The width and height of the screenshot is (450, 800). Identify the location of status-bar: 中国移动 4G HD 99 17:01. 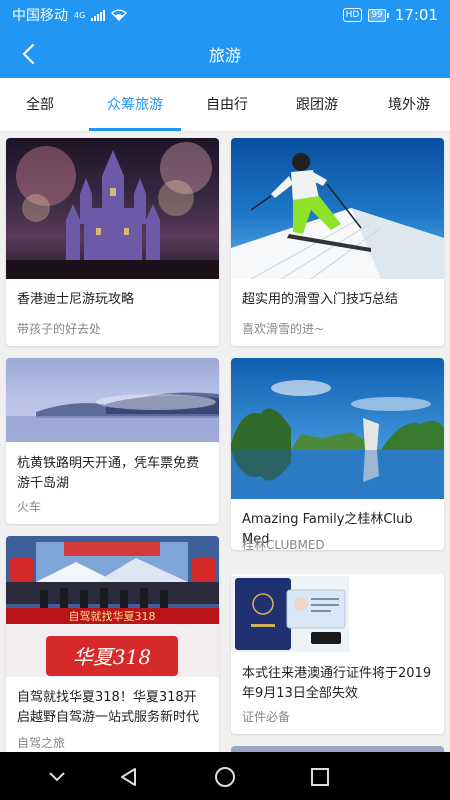
(225, 15).